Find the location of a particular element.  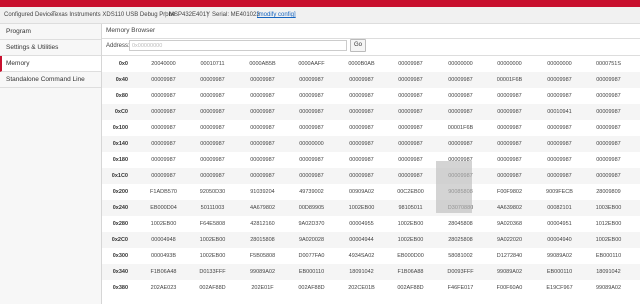

memory-cell: 9A022020 is located at coordinates (509, 240).